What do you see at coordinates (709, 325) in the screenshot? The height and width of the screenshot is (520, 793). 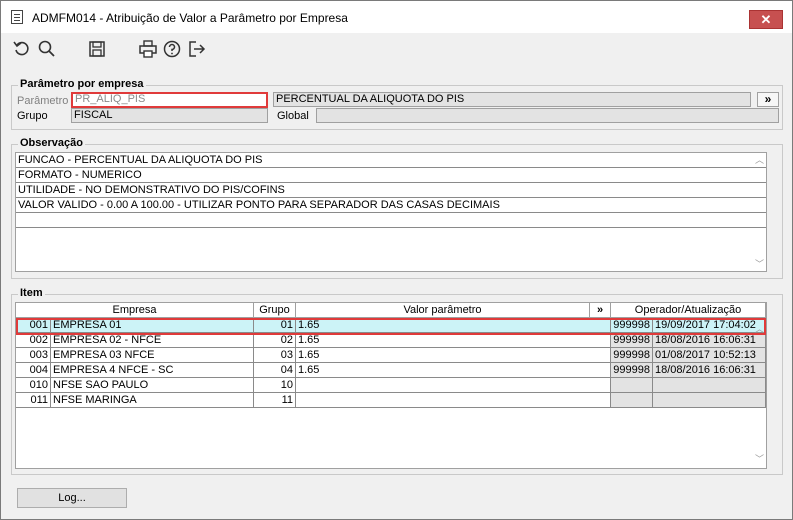 I see `row-atualizacao: 19/09/2017 17:04:02` at bounding box center [709, 325].